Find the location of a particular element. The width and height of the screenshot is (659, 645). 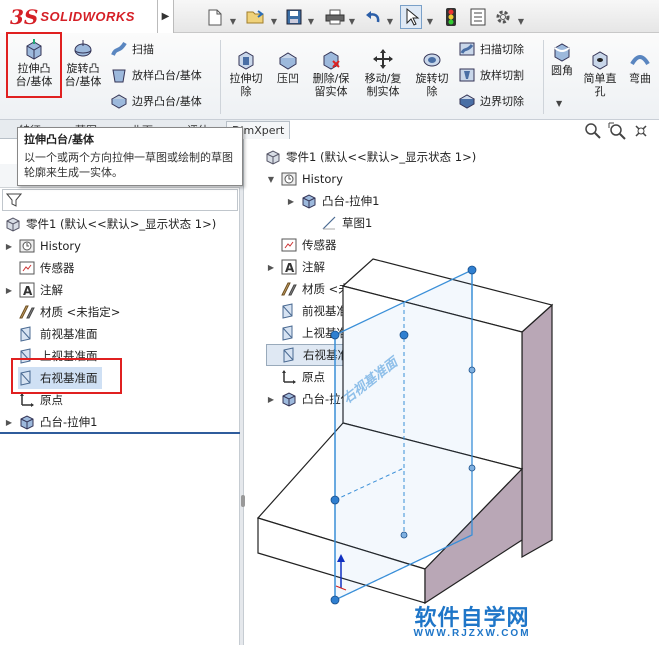

logo-text: SOLIDWORKS is located at coordinates (87, 16).